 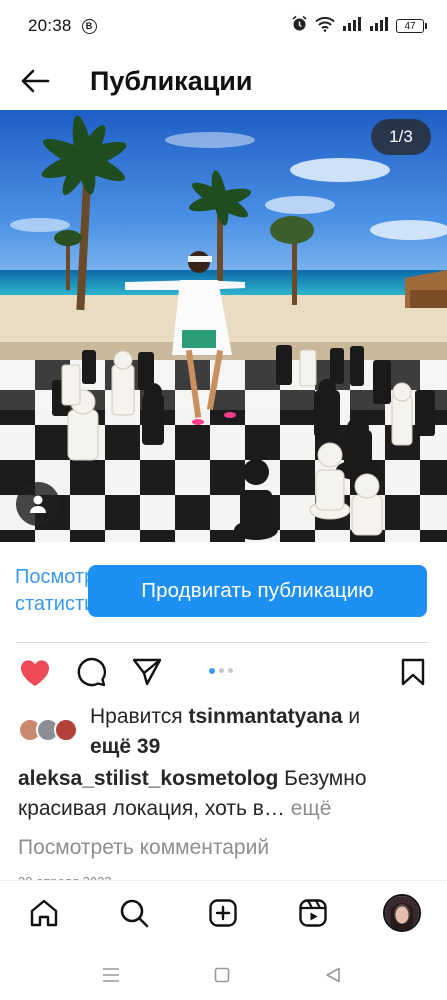 I want to click on signal-2-icon, so click(x=379, y=26).